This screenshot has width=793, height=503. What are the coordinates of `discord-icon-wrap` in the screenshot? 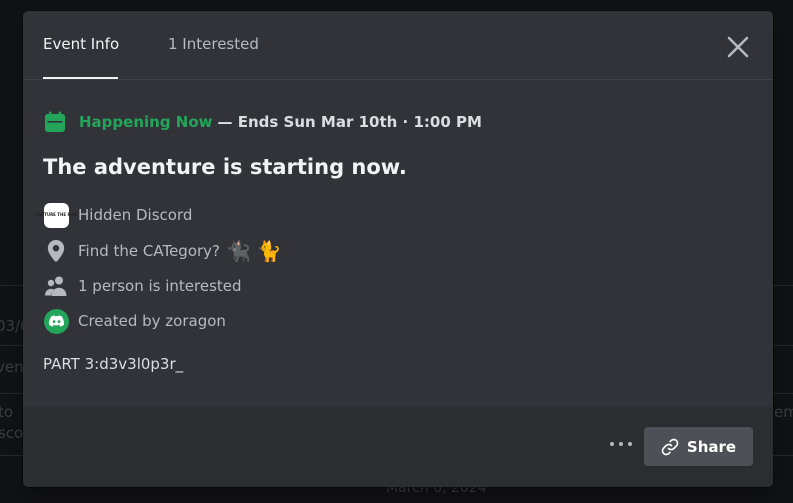 It's located at (56, 321).